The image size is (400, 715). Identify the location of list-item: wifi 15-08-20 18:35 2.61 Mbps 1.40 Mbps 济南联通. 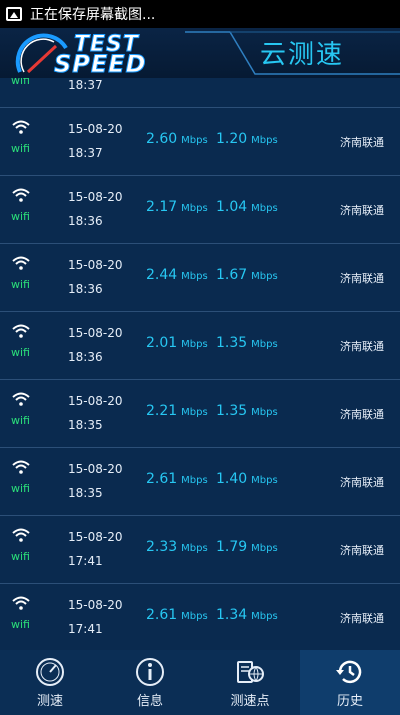
(200, 482).